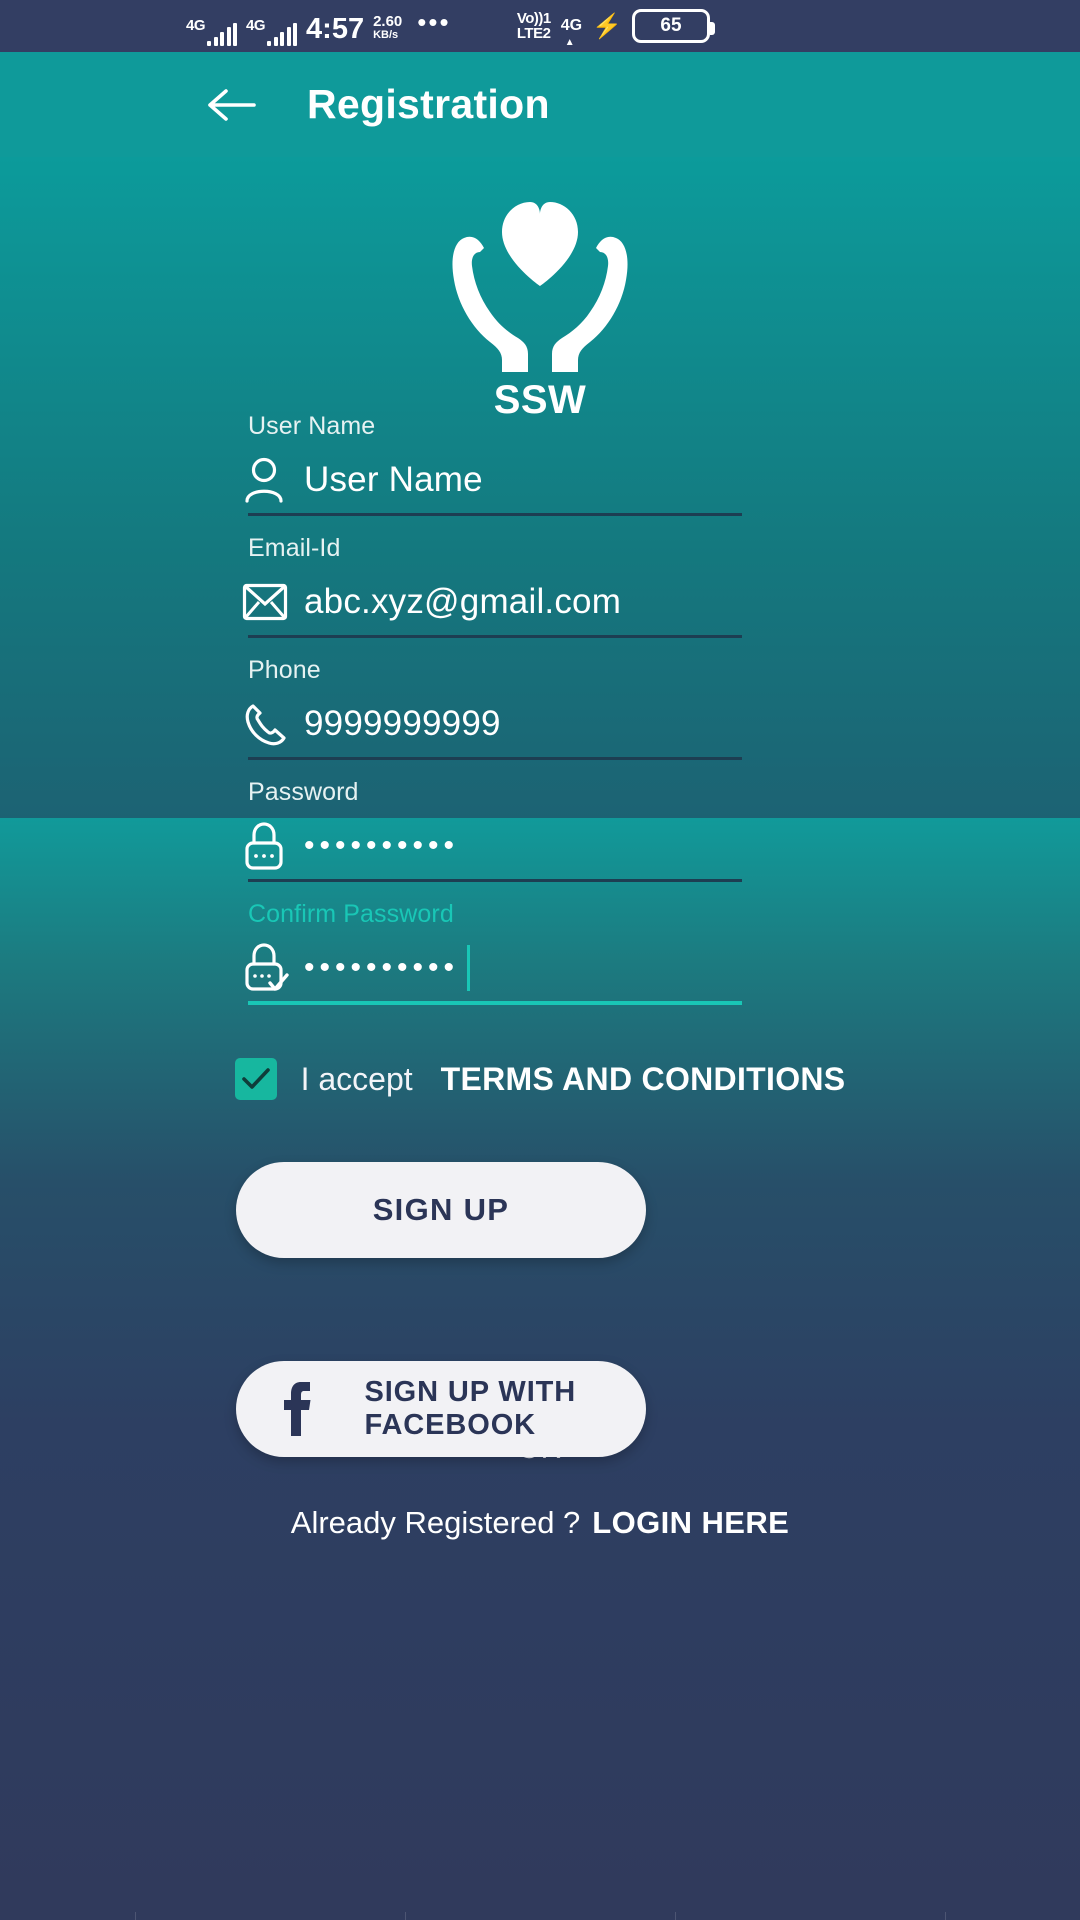 This screenshot has height=1920, width=1080. I want to click on field-phone: Phone 9999999999, so click(542, 708).